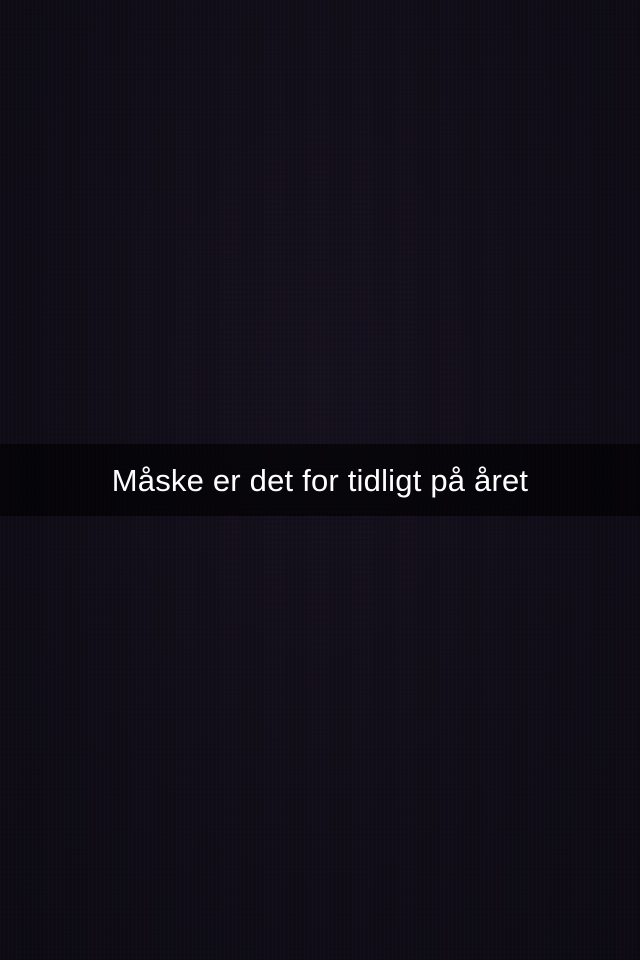  I want to click on caption-bar: Måske er det for tidligt på året, so click(320, 480).